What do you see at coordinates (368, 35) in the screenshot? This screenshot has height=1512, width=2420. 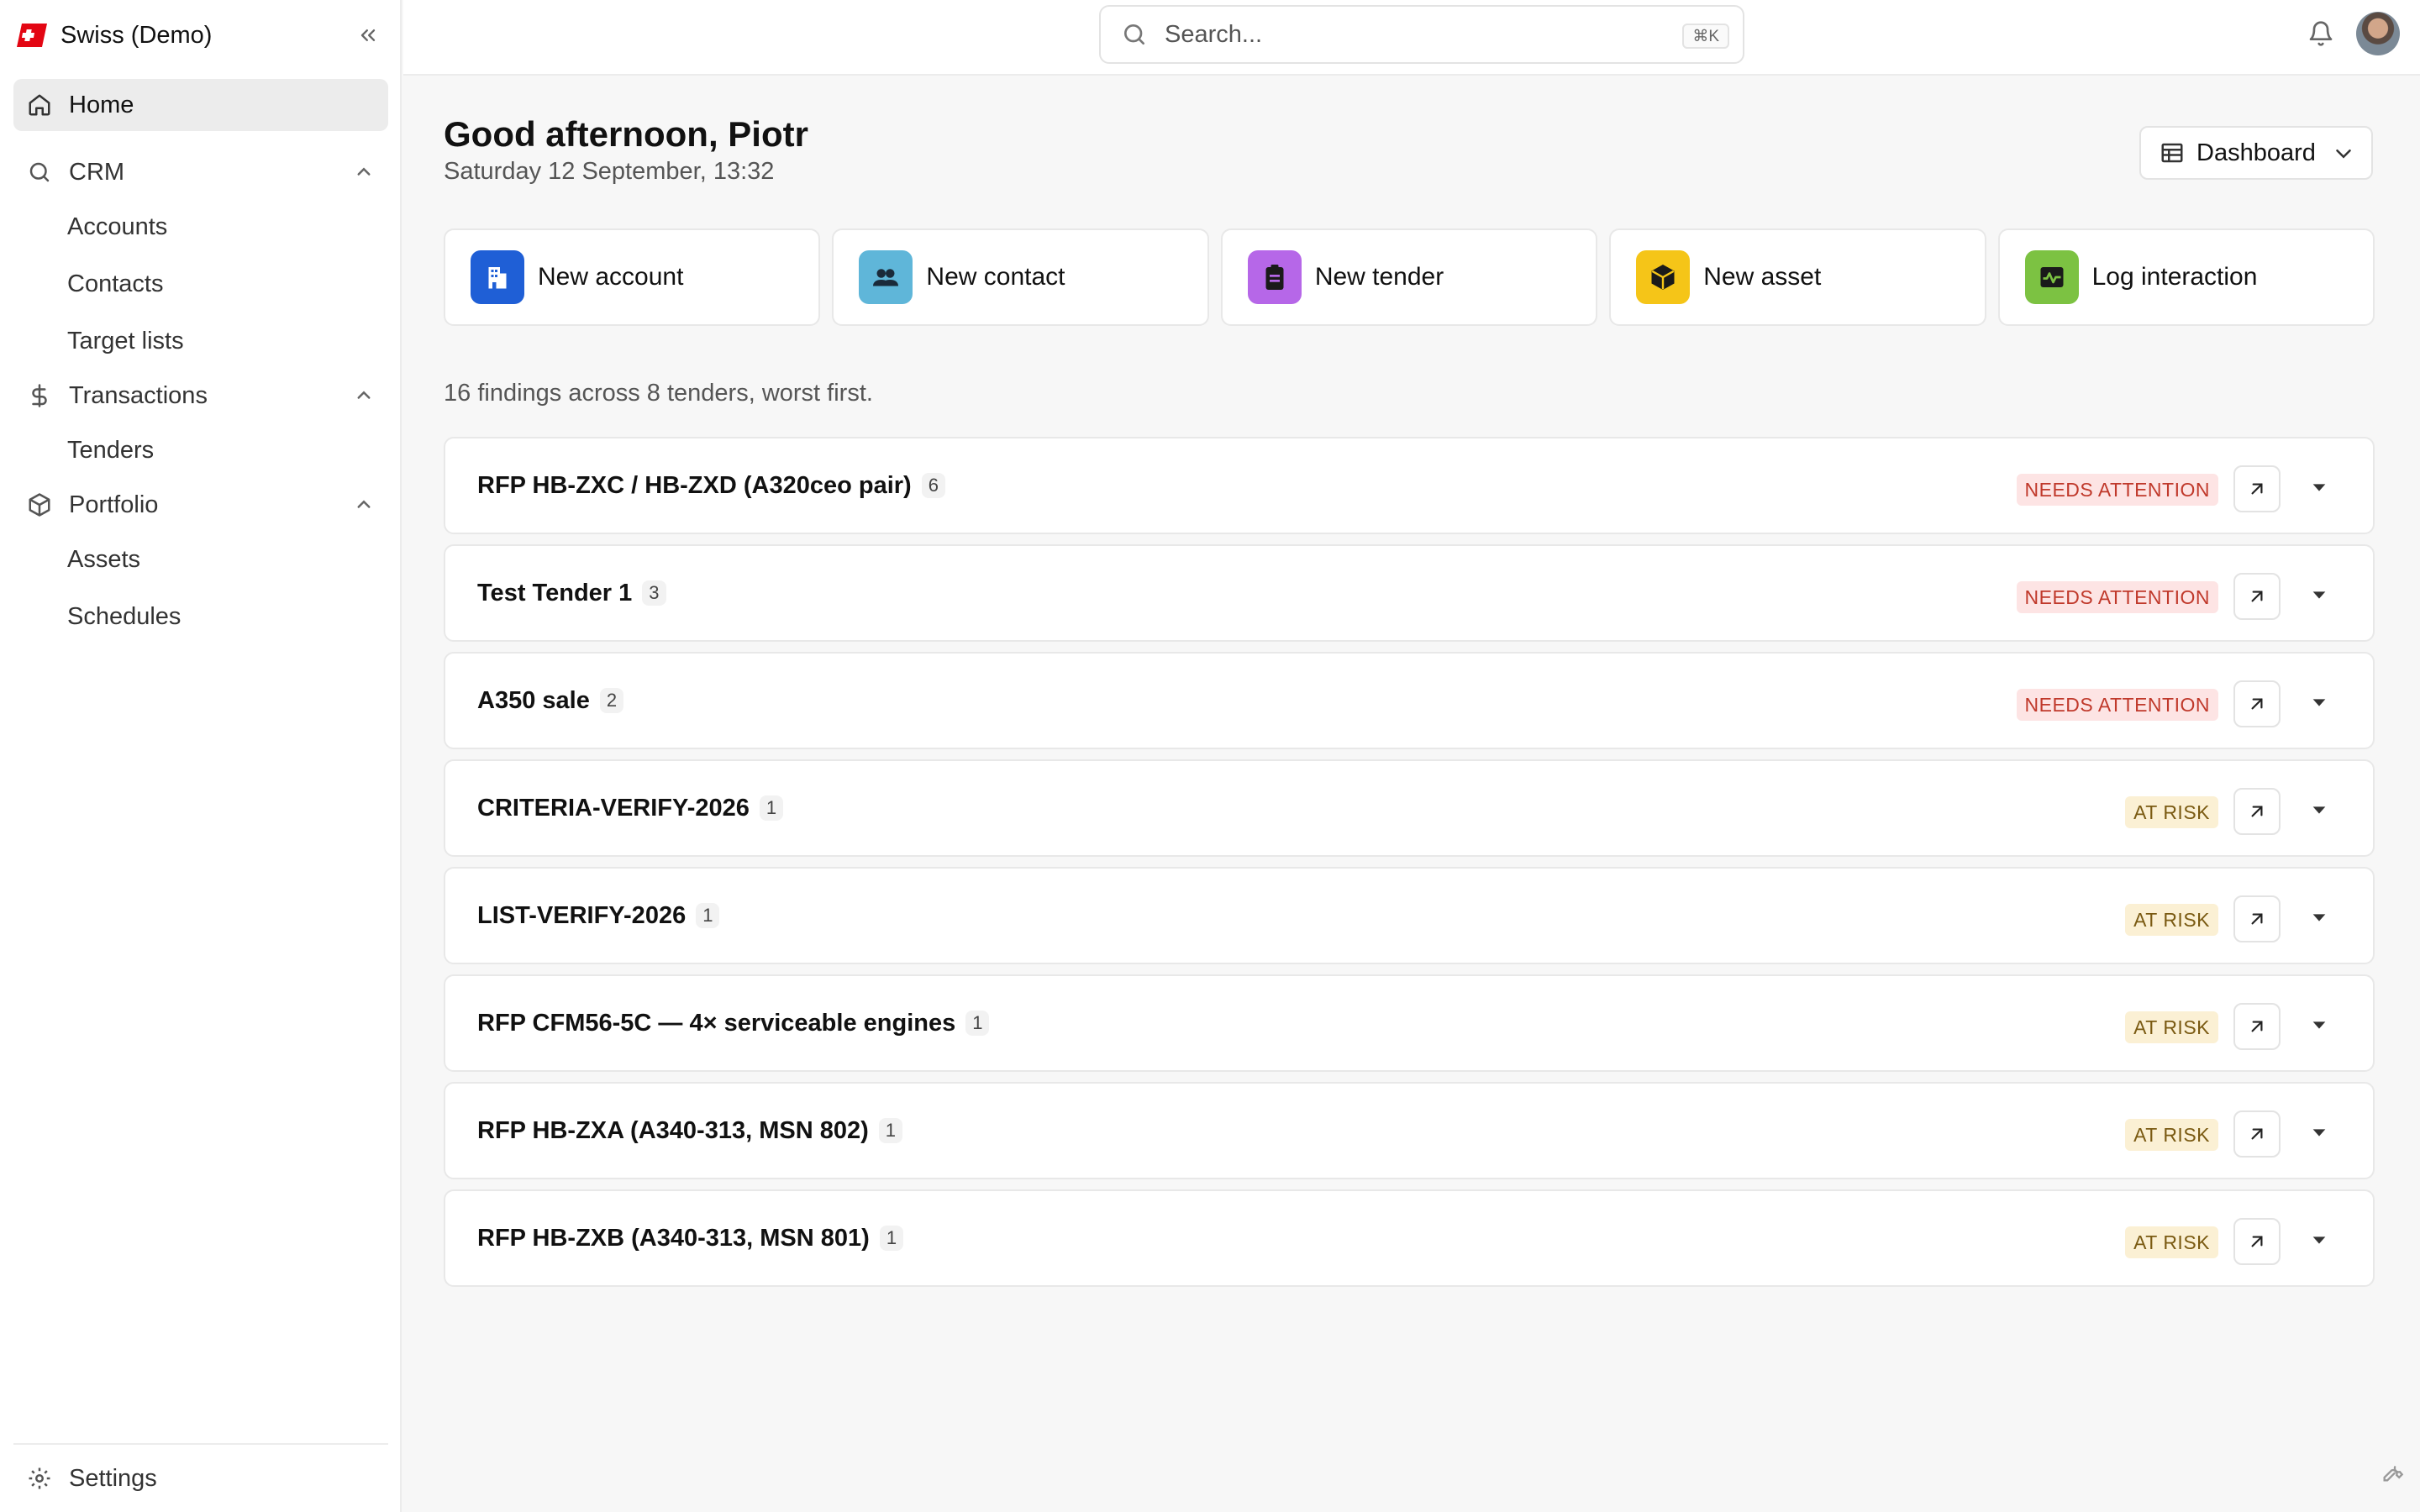 I see `collapse-sidebar-icon` at bounding box center [368, 35].